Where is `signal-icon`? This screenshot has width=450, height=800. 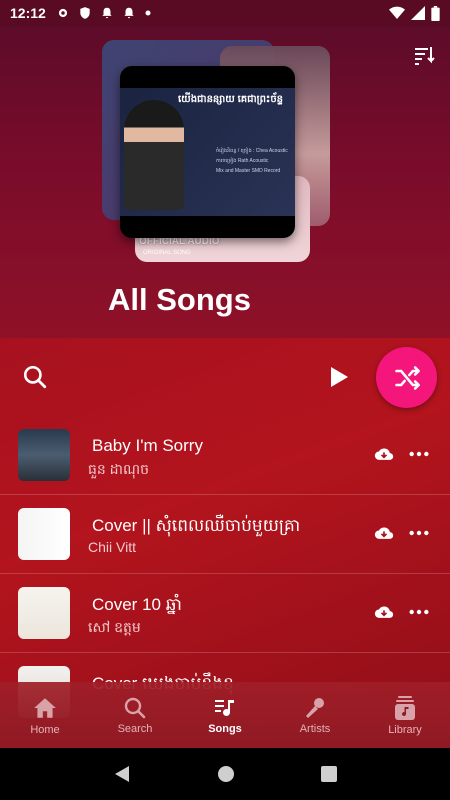 signal-icon is located at coordinates (418, 13).